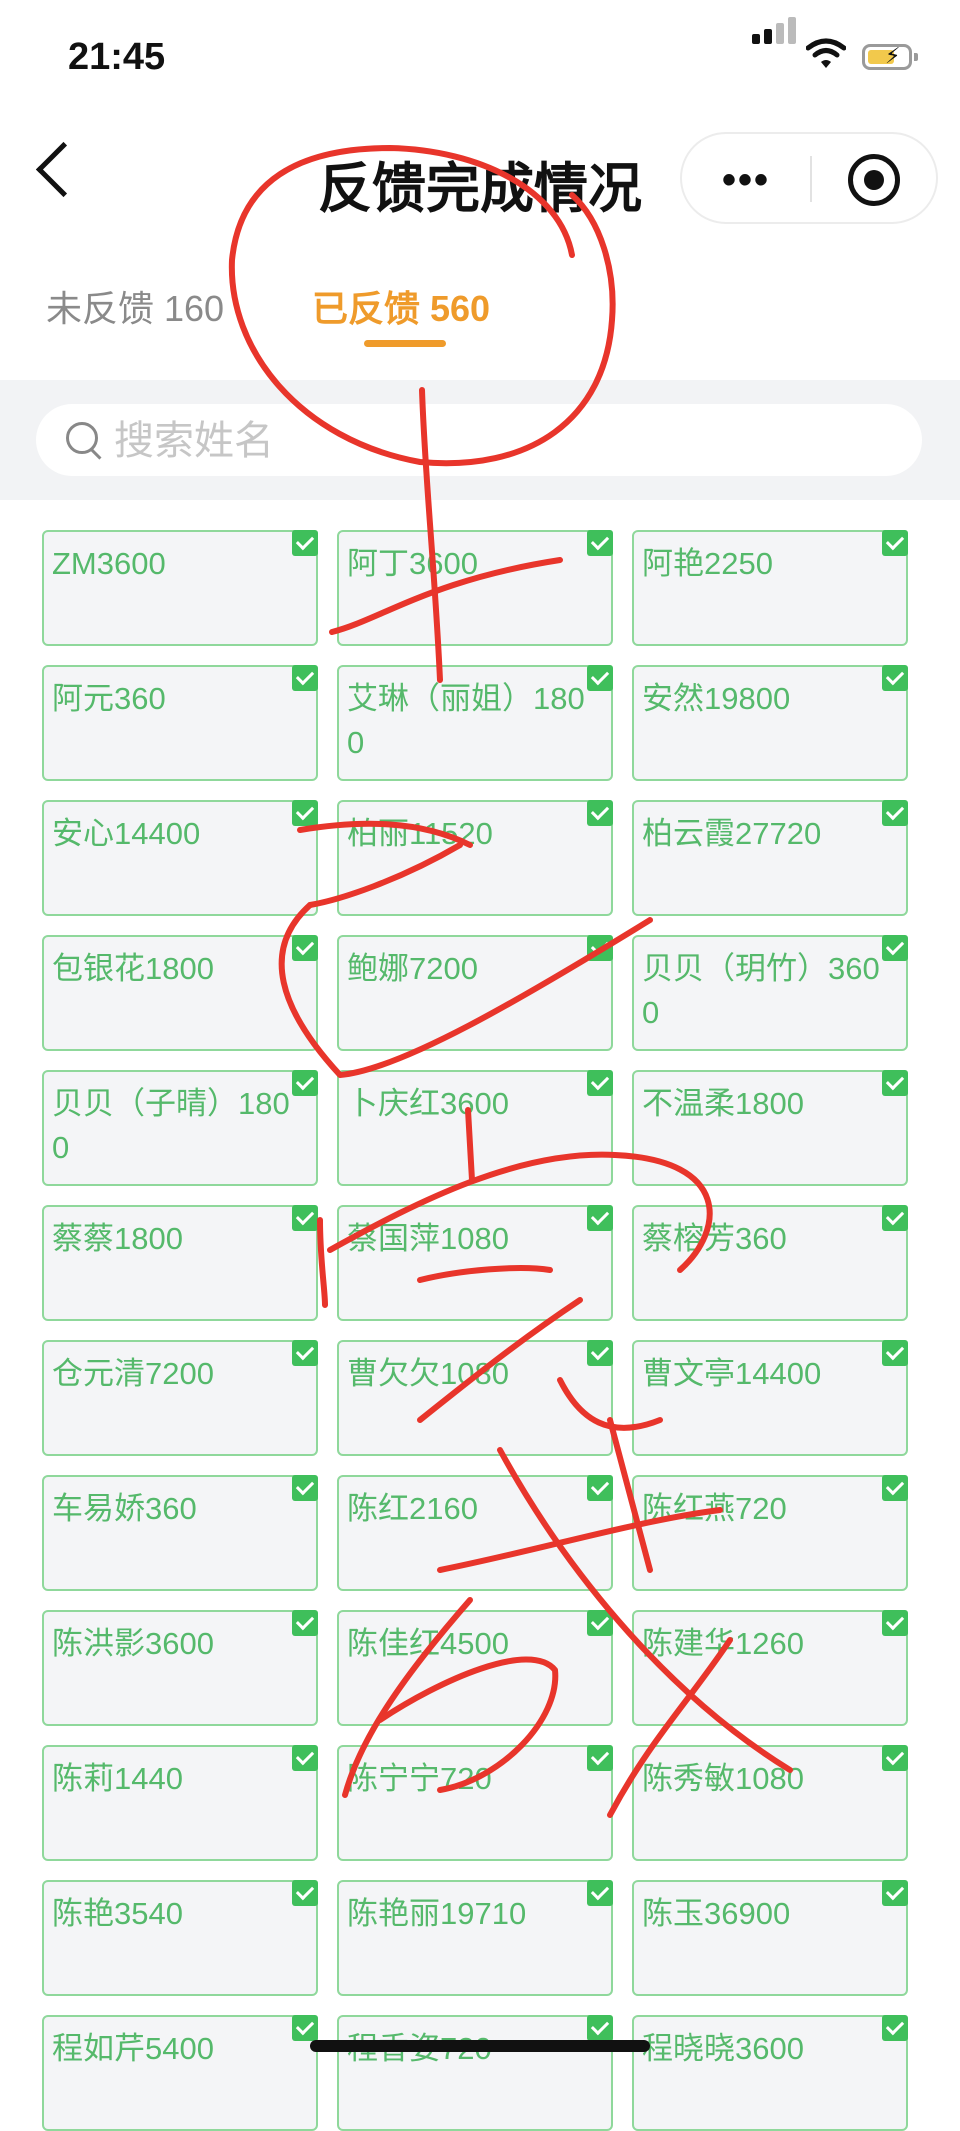  Describe the element at coordinates (480, 180) in the screenshot. I see `navigation-bar: 反馈完成情况 •••` at that location.